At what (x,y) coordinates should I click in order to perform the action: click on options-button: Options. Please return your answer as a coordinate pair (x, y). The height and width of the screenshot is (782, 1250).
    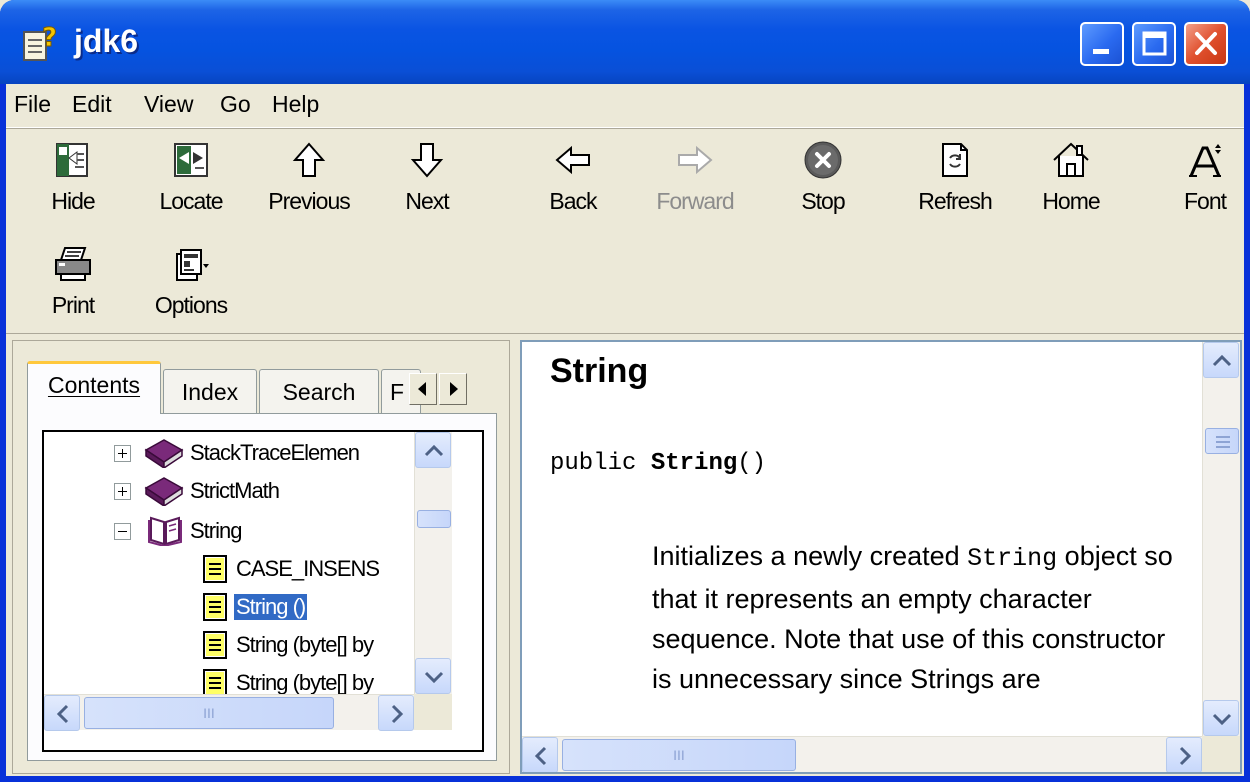
    Looking at the image, I should click on (191, 282).